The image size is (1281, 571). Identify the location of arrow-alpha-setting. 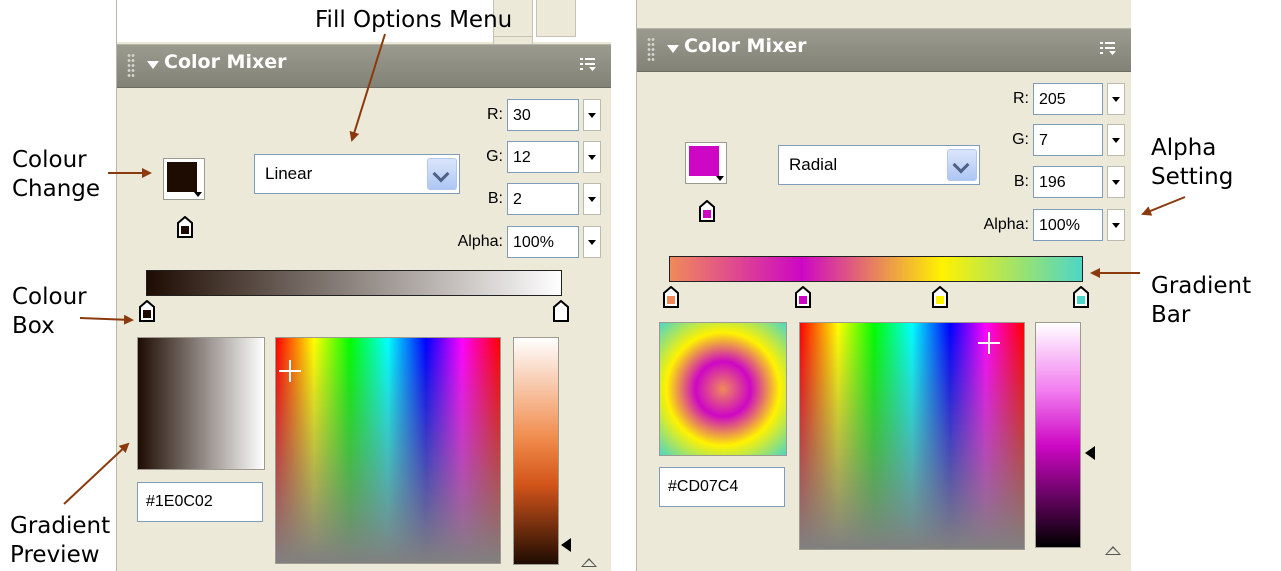
(1163, 206).